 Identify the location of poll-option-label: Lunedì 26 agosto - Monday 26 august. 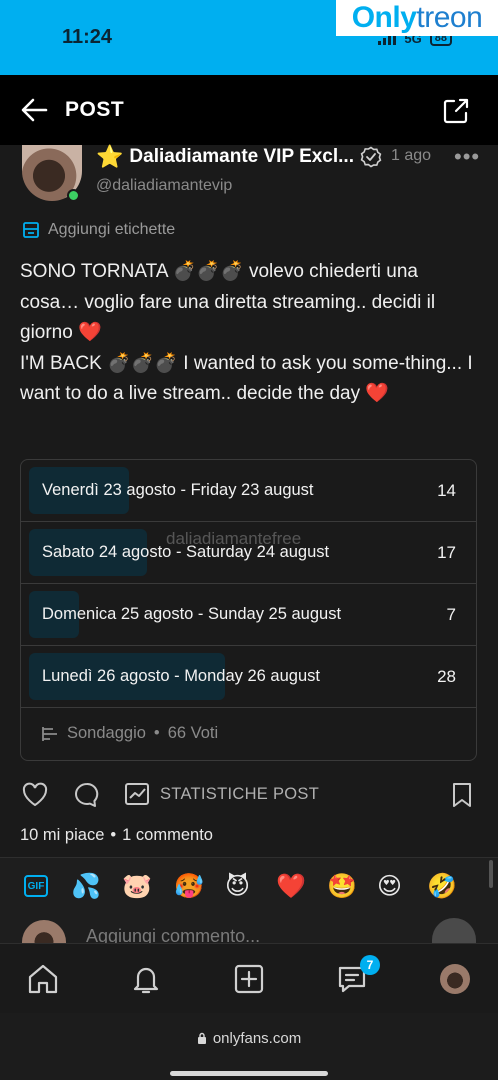
(181, 676).